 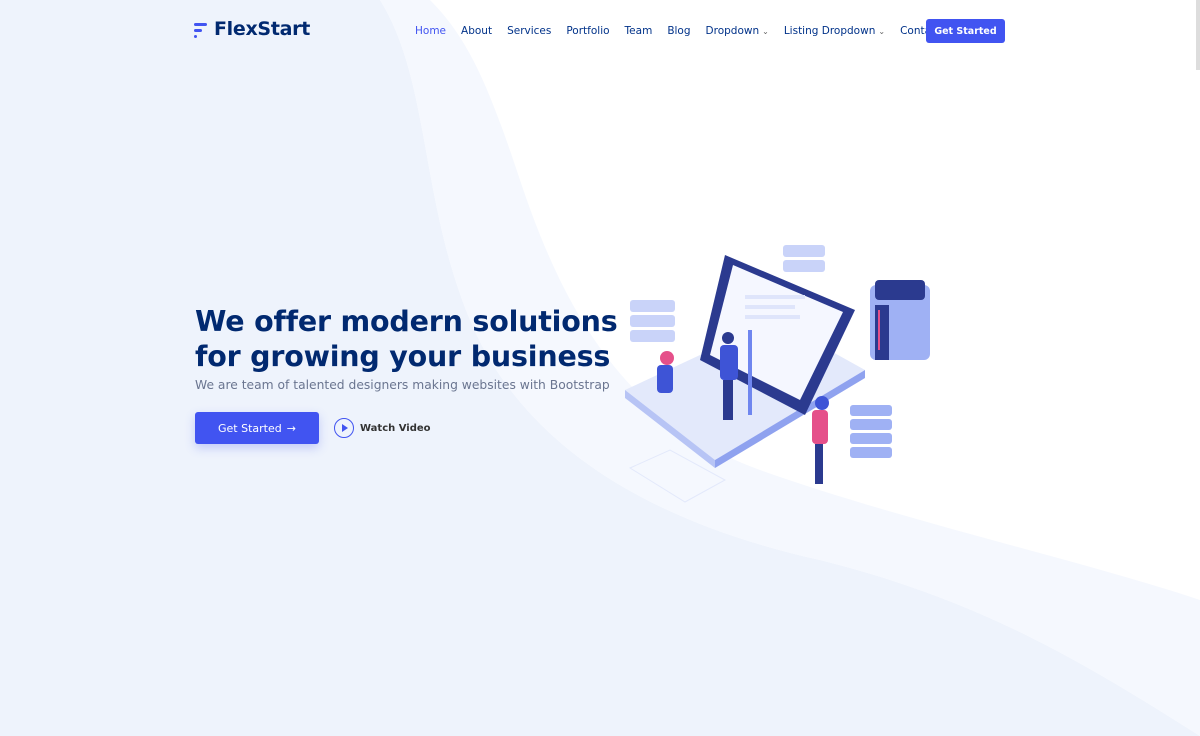 I want to click on logo: FlexStart, so click(x=252, y=29).